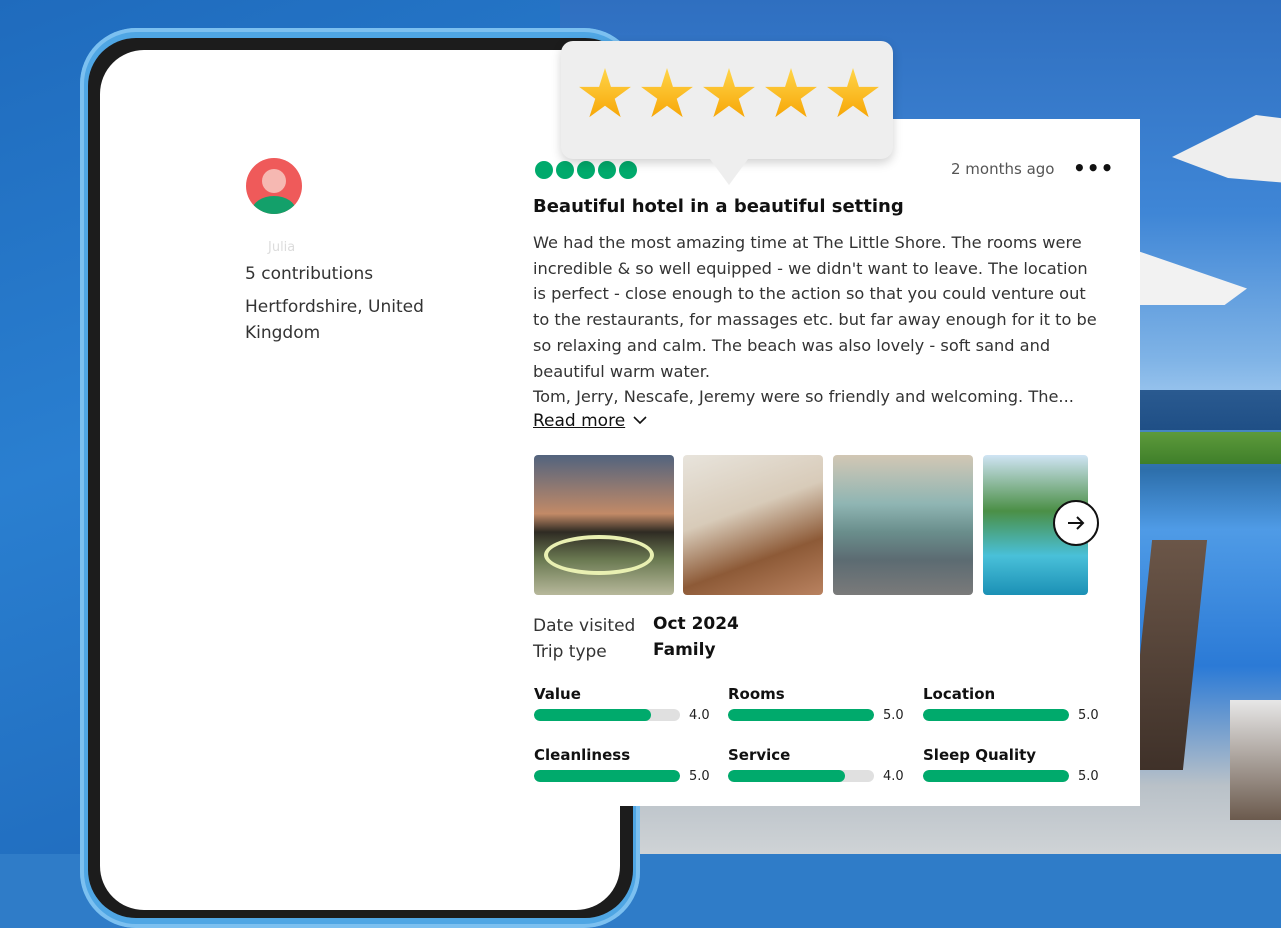 Image resolution: width=1281 pixels, height=928 pixels. What do you see at coordinates (1205, 410) in the screenshot?
I see `background-sea` at bounding box center [1205, 410].